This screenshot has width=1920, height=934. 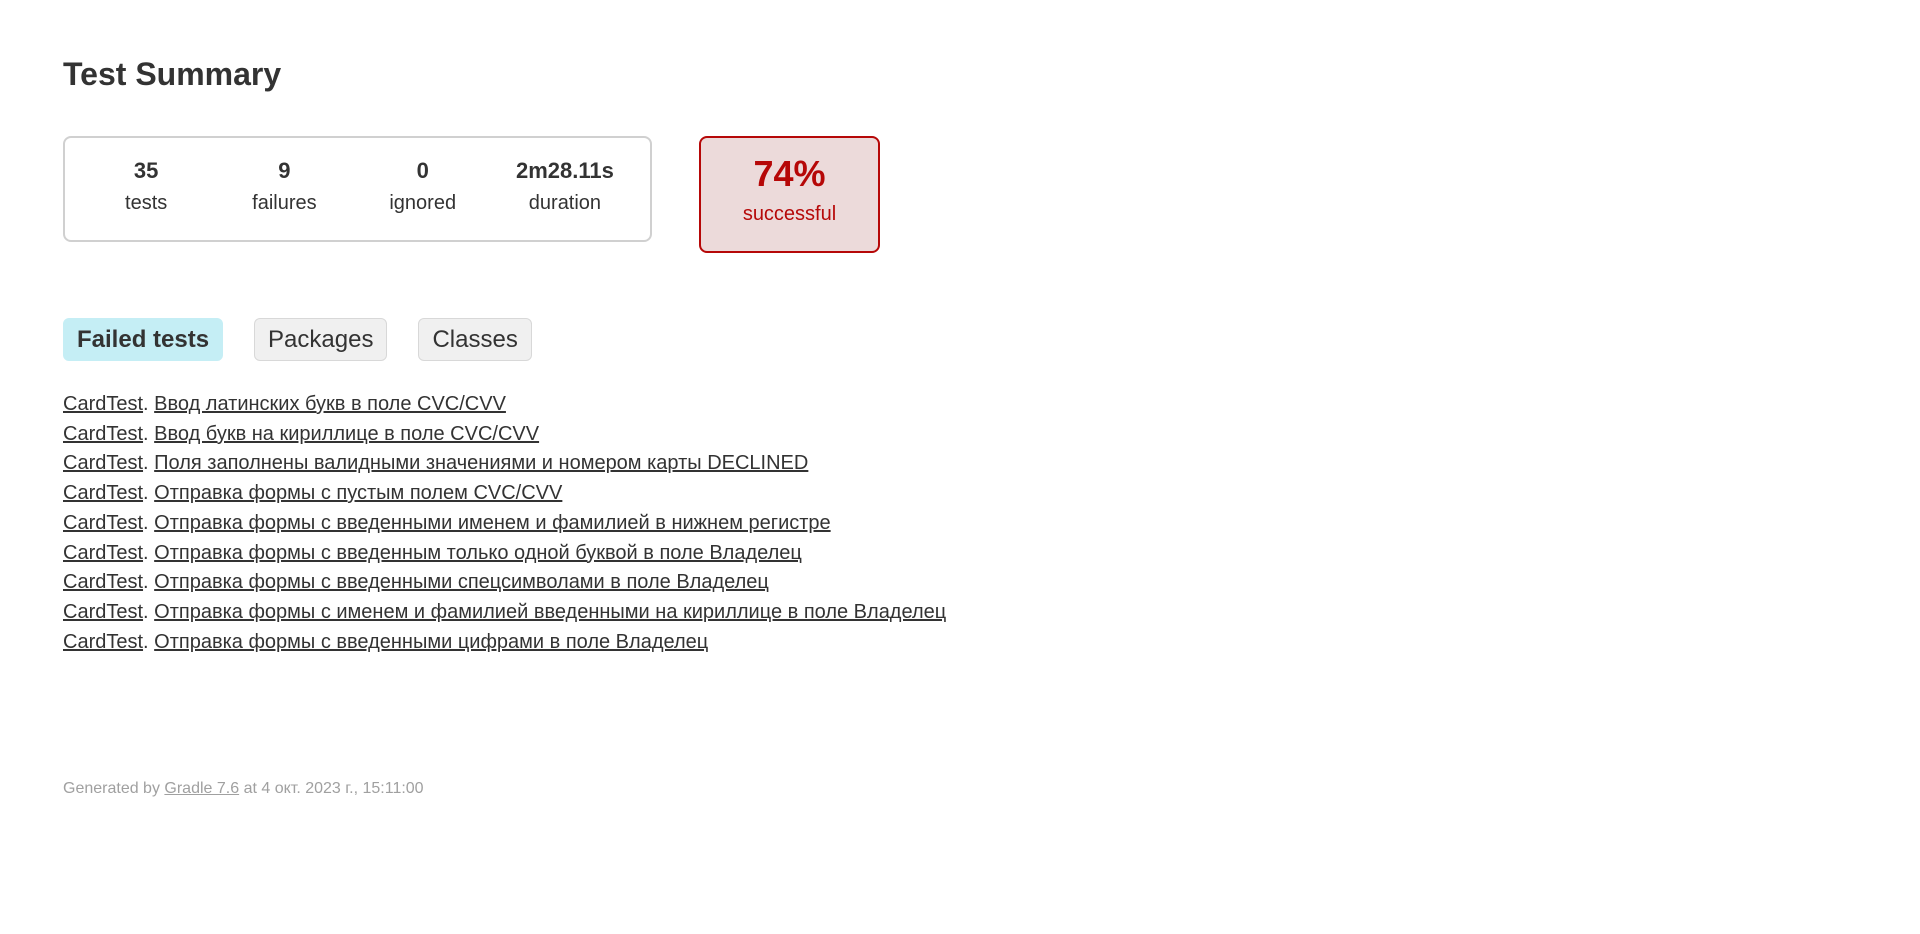 What do you see at coordinates (358, 493) in the screenshot?
I see `test-link: Отправка формы с пустым полем CVC/CVV` at bounding box center [358, 493].